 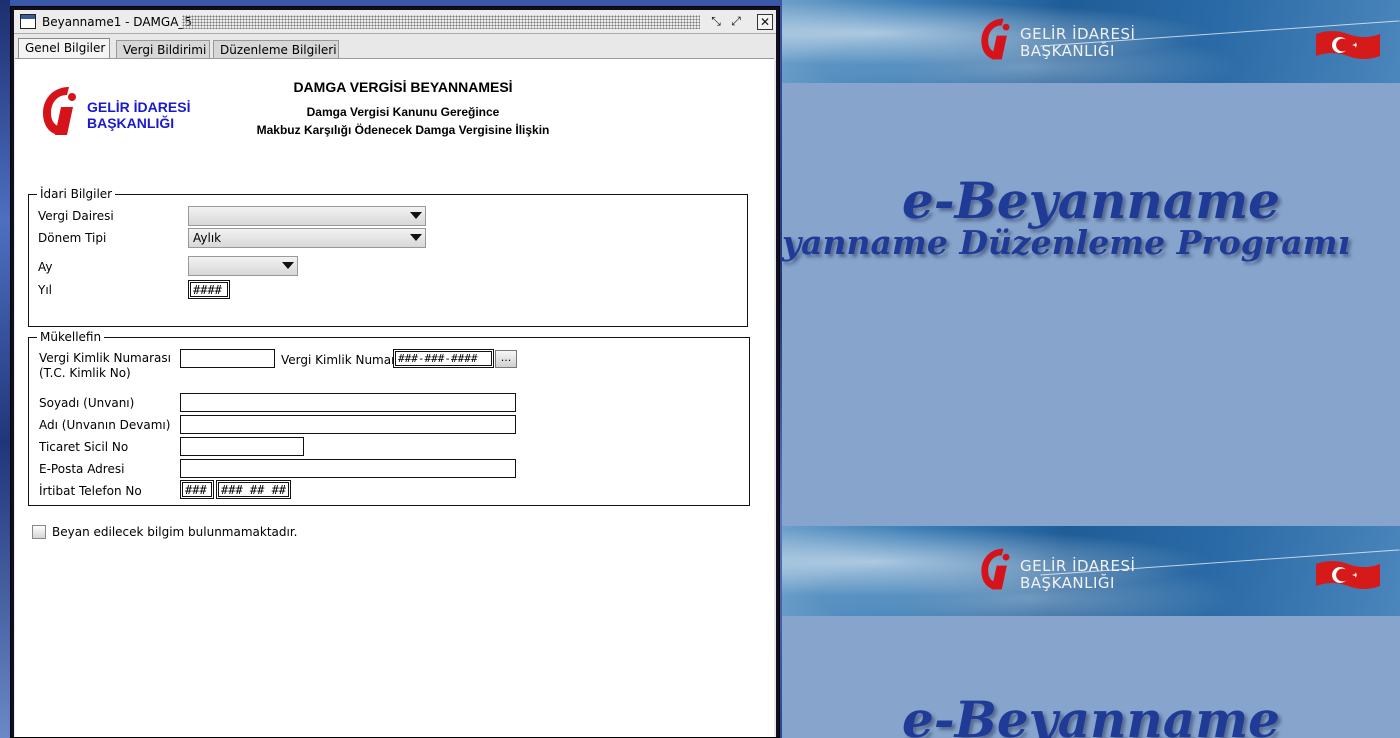 What do you see at coordinates (443, 358) in the screenshot?
I see `vkn2-input: ###-###-####` at bounding box center [443, 358].